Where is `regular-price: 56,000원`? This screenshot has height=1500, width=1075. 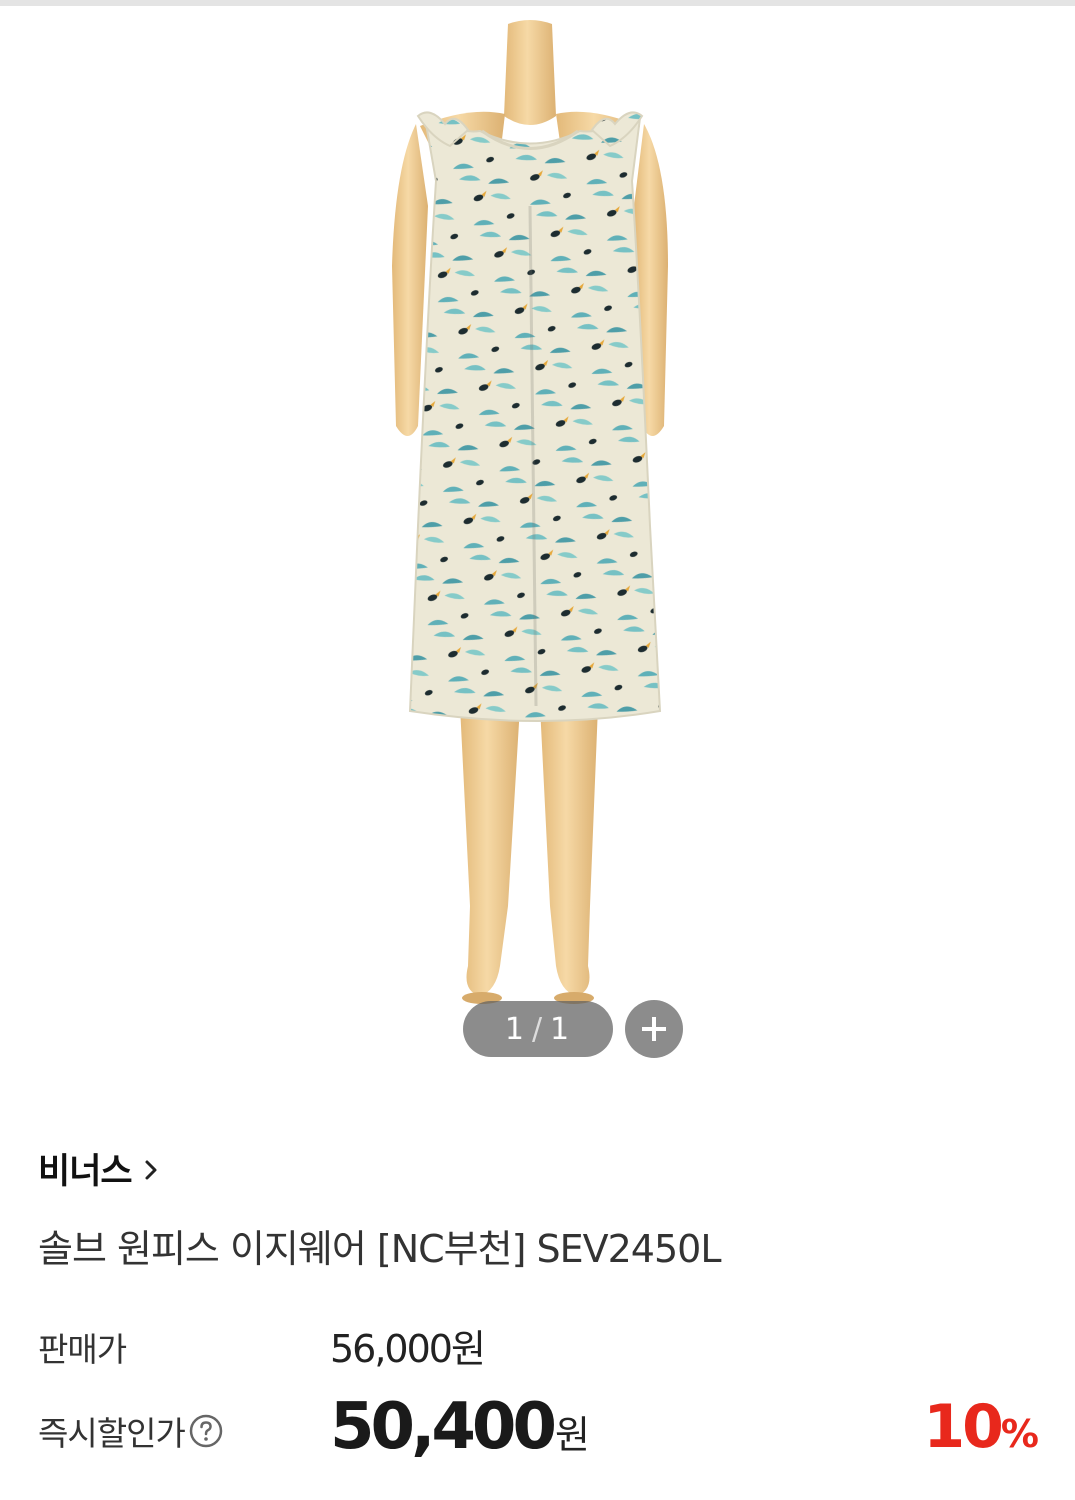
regular-price: 56,000원 is located at coordinates (408, 1349).